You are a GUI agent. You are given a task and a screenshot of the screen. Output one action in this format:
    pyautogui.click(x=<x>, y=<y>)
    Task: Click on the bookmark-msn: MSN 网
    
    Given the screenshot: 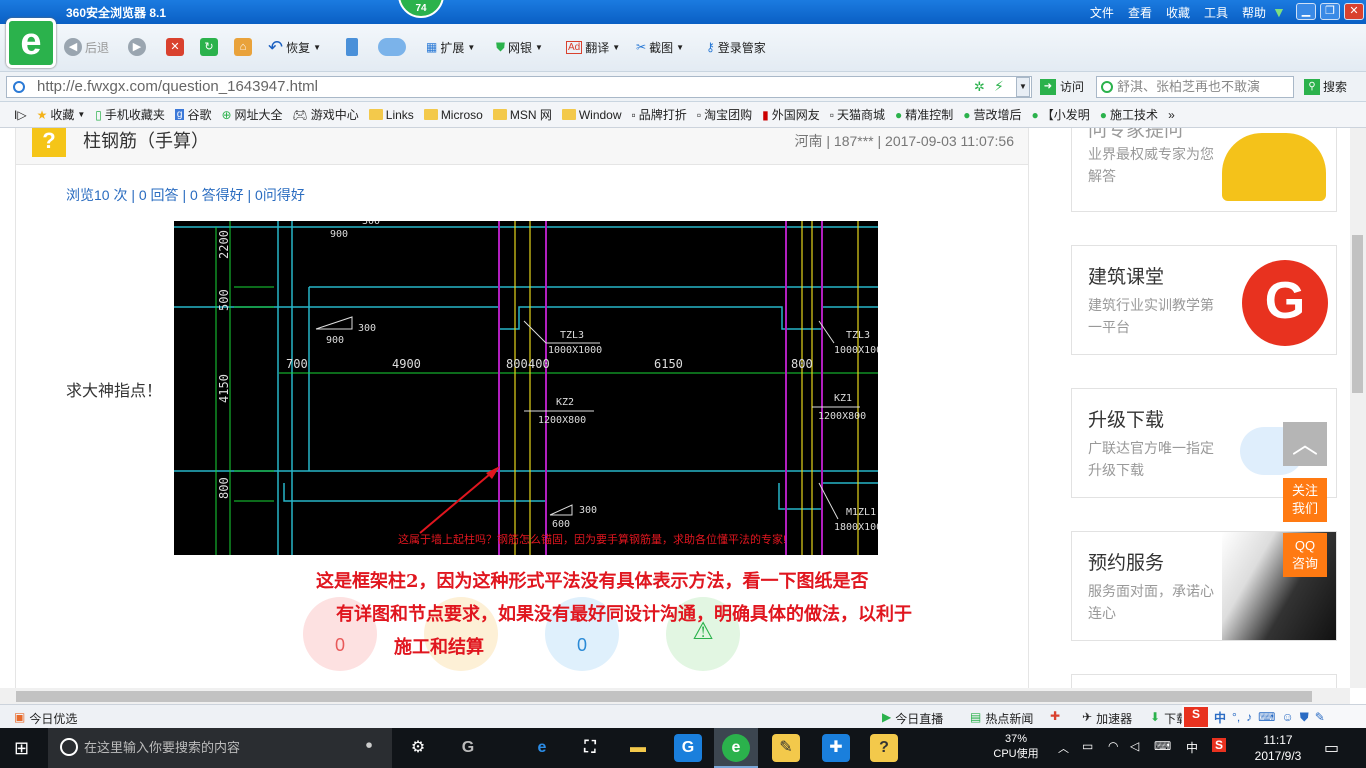 What is the action you would take?
    pyautogui.click(x=522, y=114)
    